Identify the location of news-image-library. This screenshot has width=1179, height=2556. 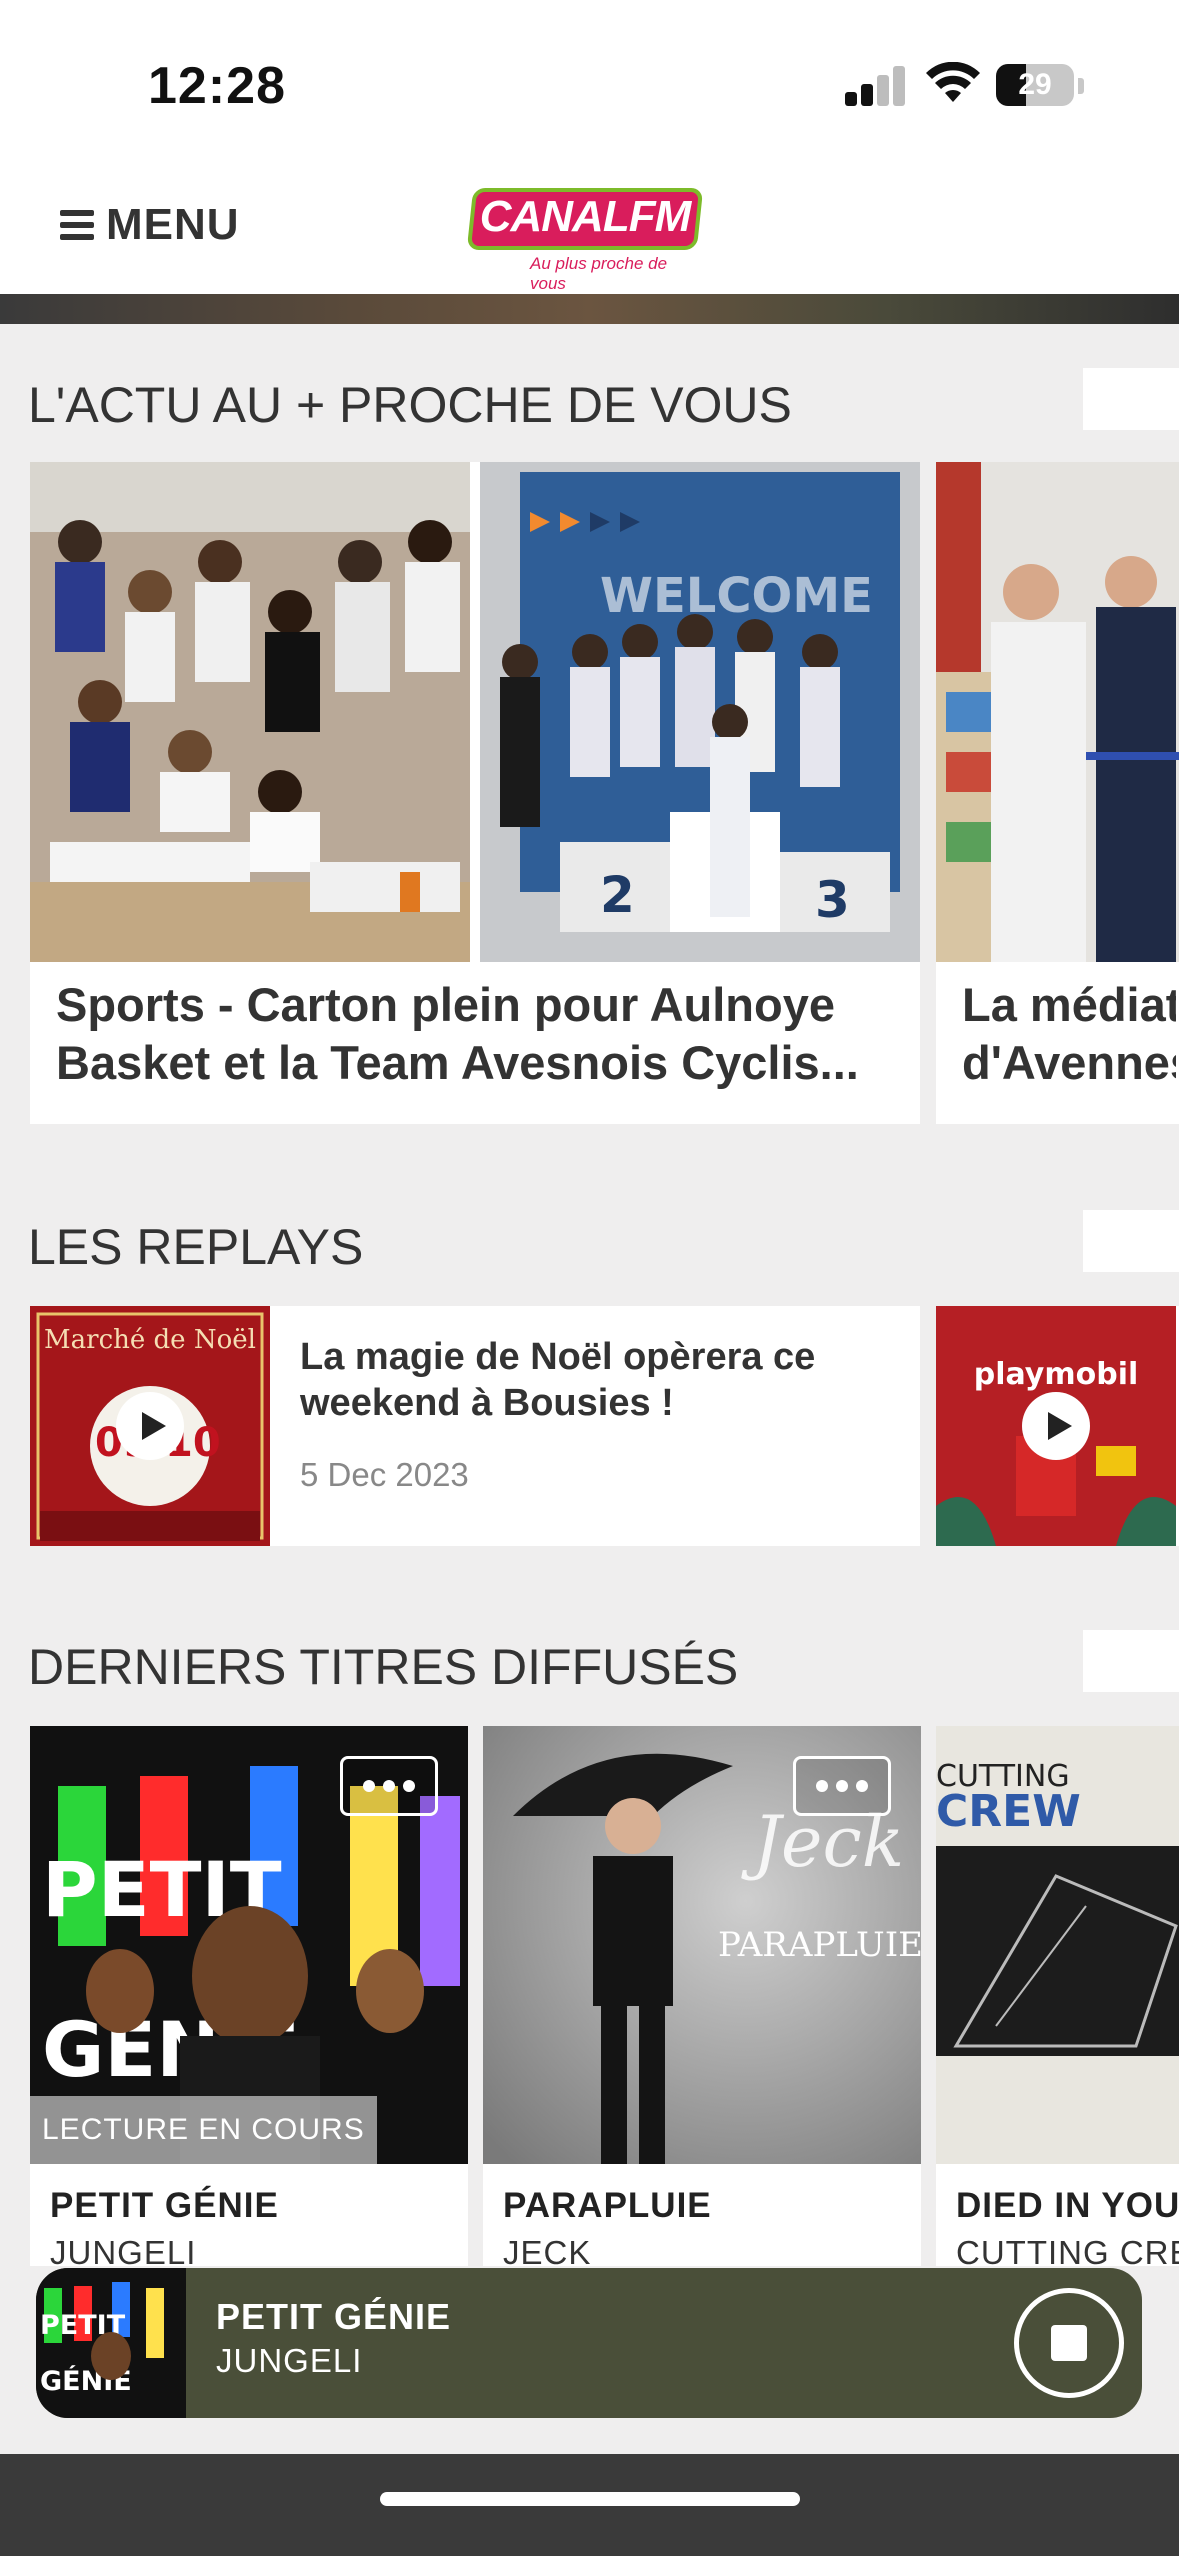
(1057, 712).